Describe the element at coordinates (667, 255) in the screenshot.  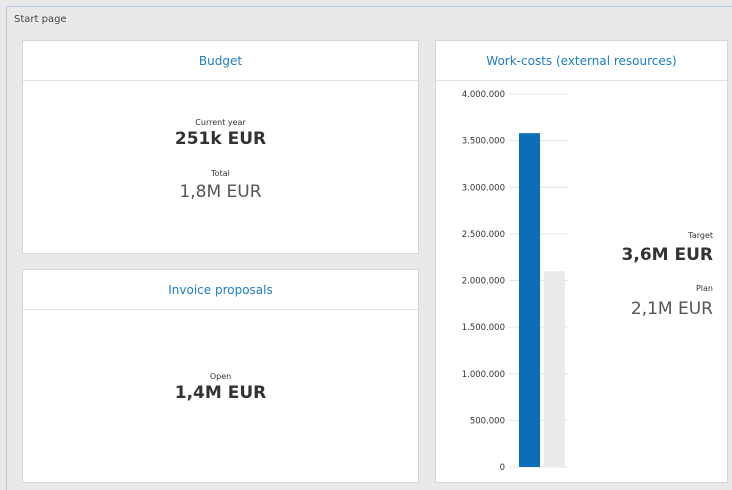
I see `target-value: 3,6M EUR` at that location.